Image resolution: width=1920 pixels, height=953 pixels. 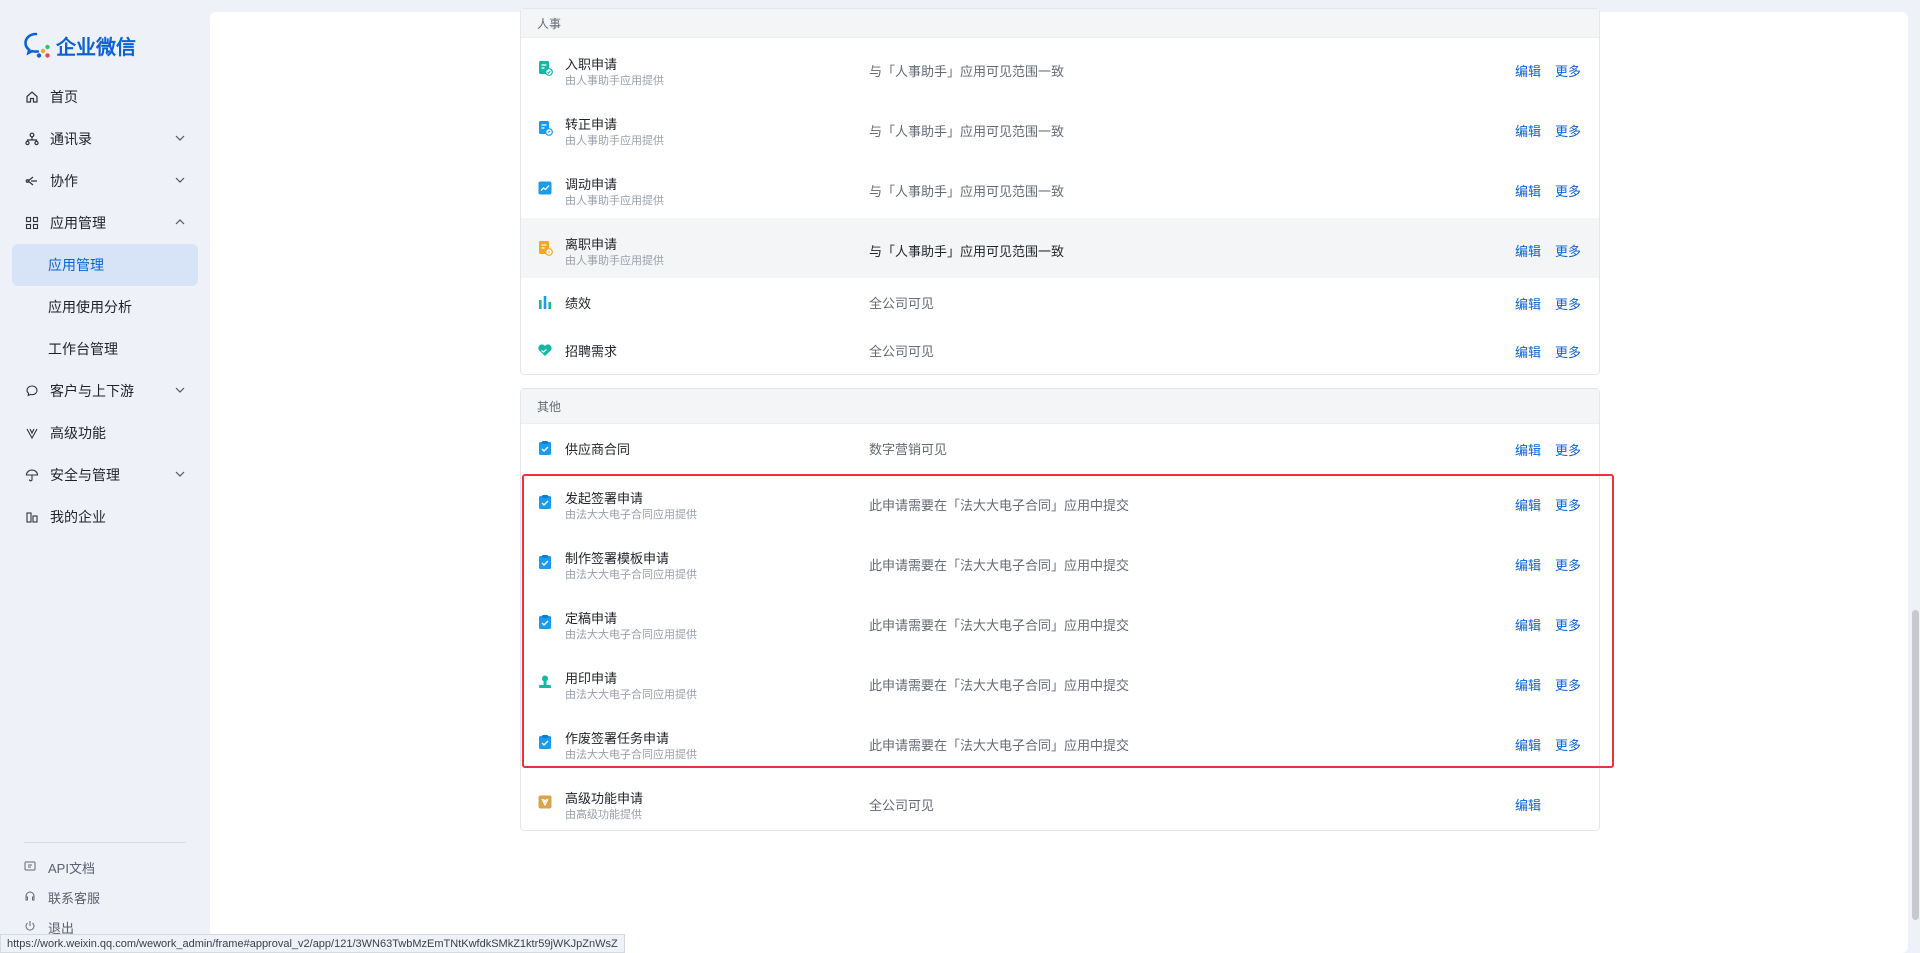 What do you see at coordinates (591, 124) in the screenshot?
I see `approval-name: 转正申请` at bounding box center [591, 124].